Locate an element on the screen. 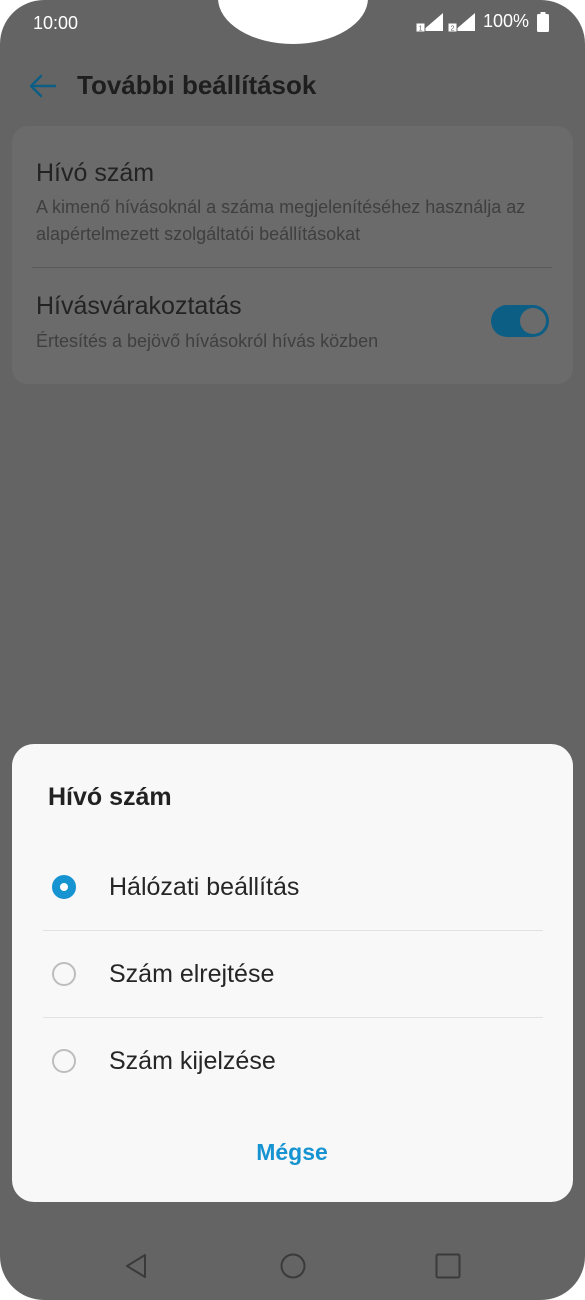  status-bar: 10:00 1 2 100% is located at coordinates (292, 23).